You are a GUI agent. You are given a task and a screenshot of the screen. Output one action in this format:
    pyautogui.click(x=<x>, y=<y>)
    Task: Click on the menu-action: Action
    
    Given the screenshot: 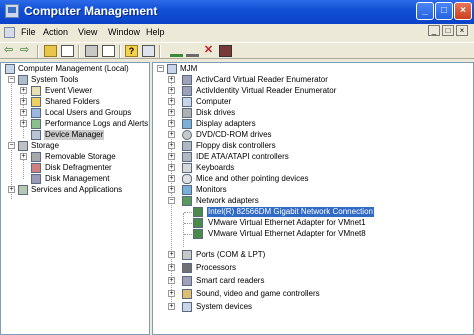 What is the action you would take?
    pyautogui.click(x=55, y=32)
    